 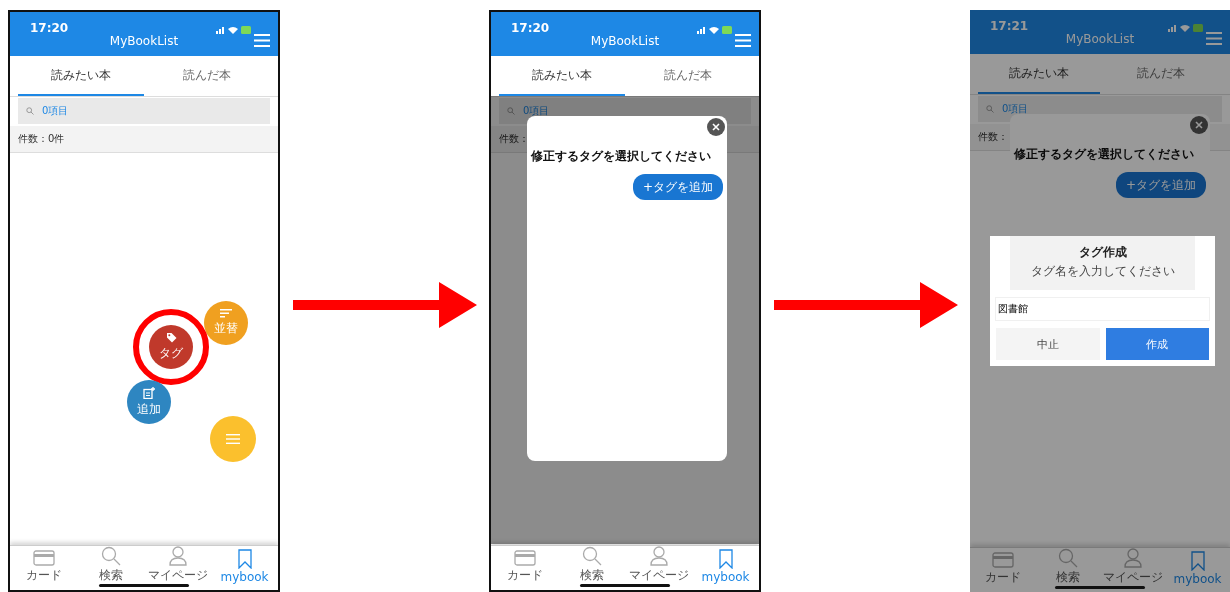 I want to click on tag-name-field: 図書館, so click(x=1102, y=309).